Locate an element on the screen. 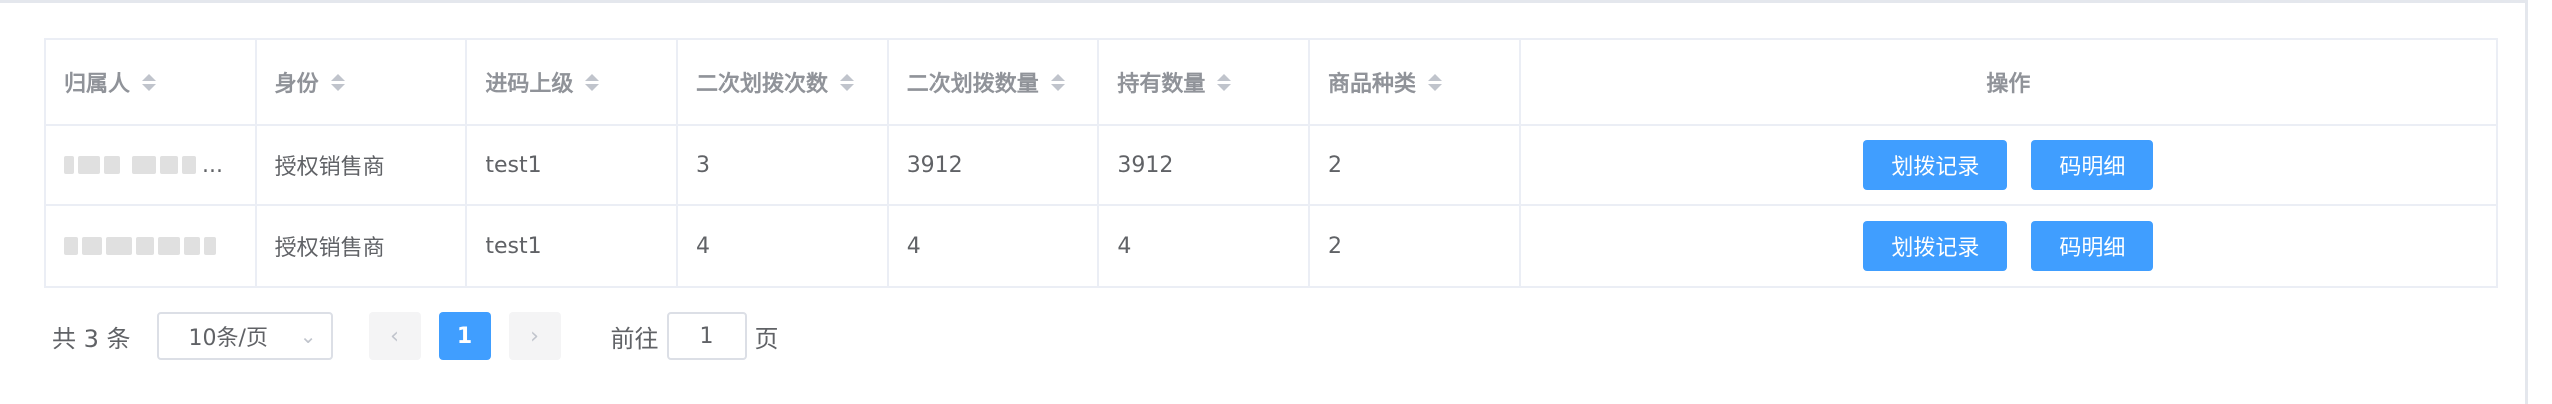 The height and width of the screenshot is (404, 2552). owner-cell is located at coordinates (151, 246).